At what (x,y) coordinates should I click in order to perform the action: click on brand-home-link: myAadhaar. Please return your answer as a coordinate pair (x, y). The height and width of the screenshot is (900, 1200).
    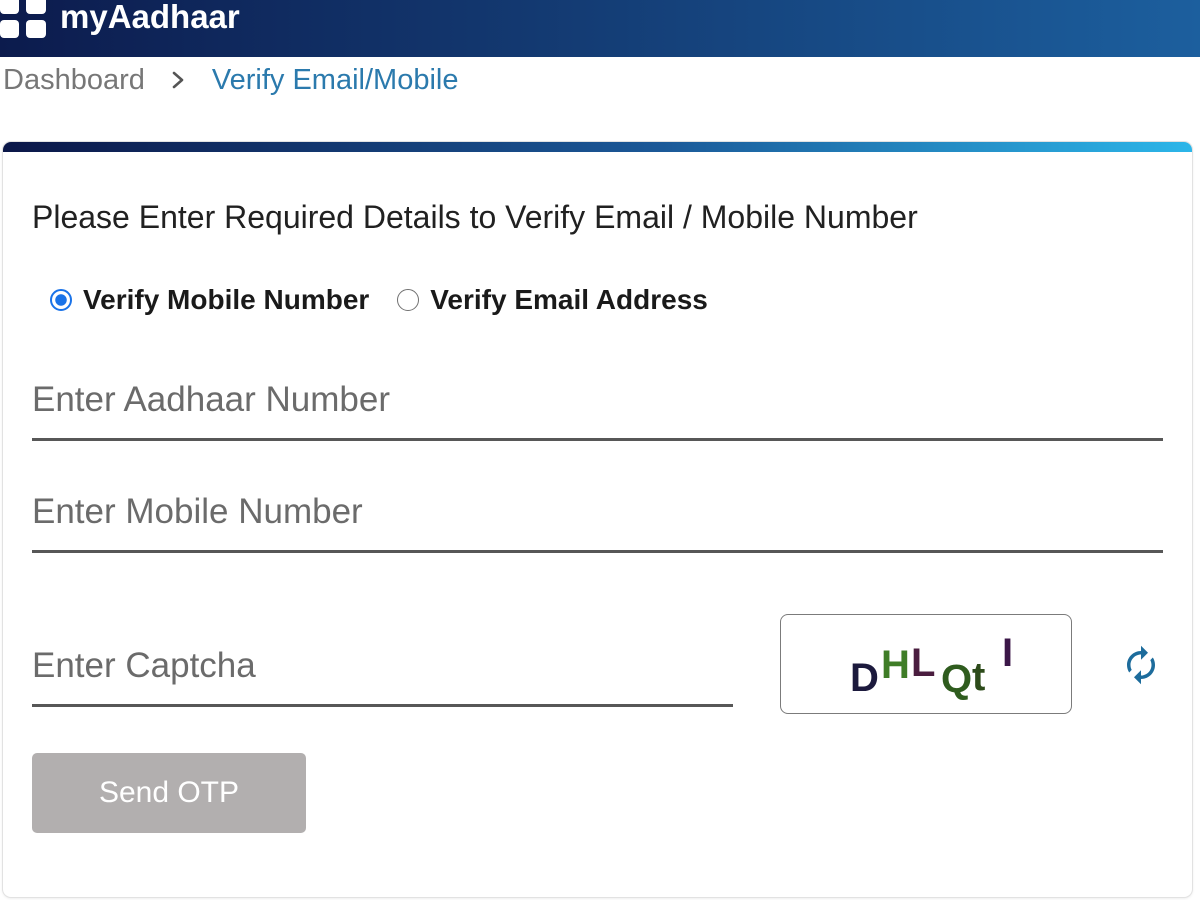
    Looking at the image, I should click on (130, 28).